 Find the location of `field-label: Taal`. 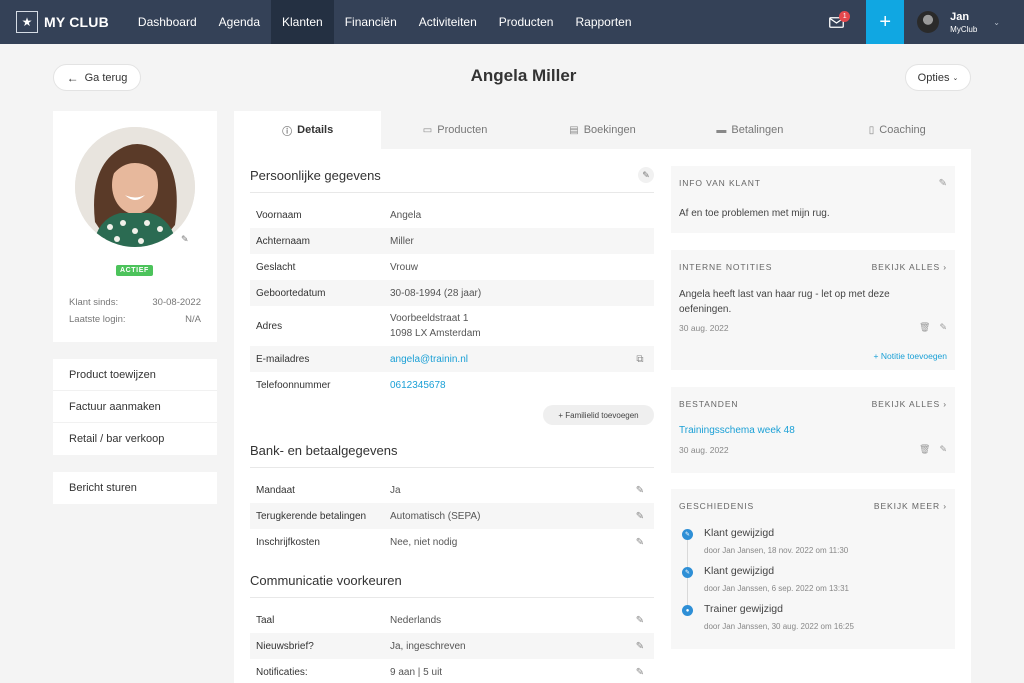

field-label: Taal is located at coordinates (265, 620).